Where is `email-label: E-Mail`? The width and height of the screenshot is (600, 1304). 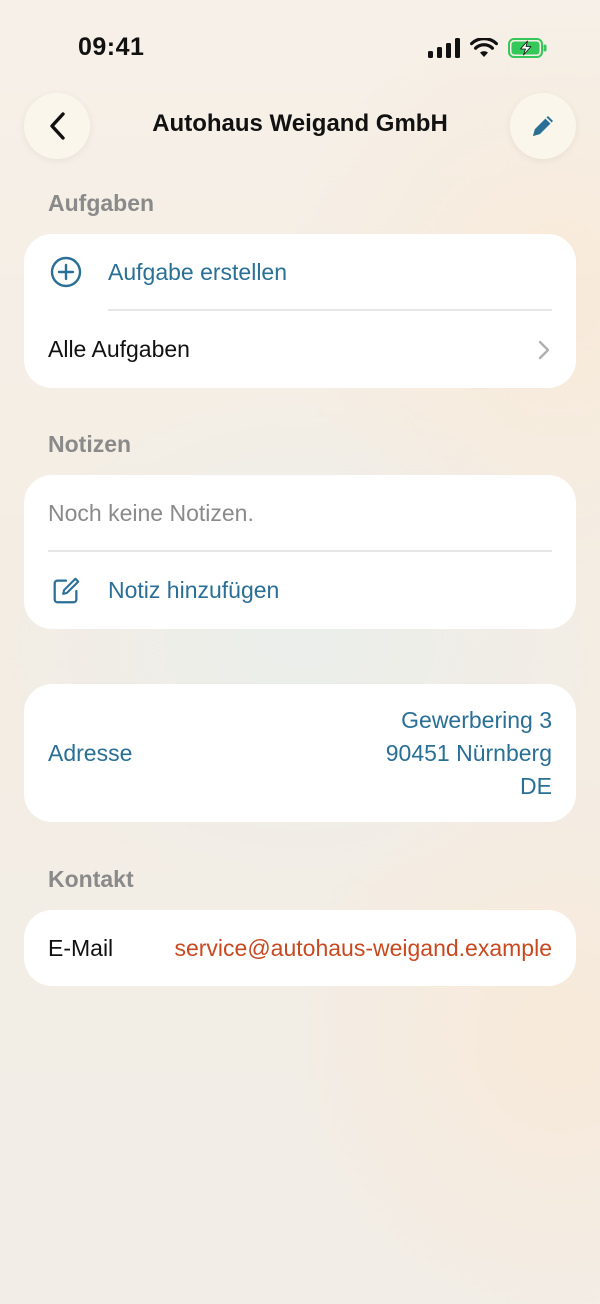
email-label: E-Mail is located at coordinates (81, 947).